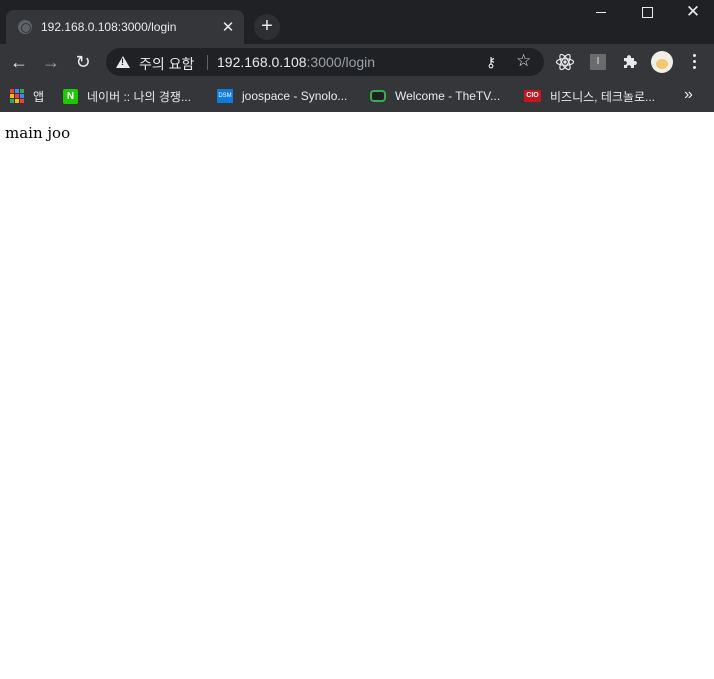 The height and width of the screenshot is (679, 714). I want to click on tv-icon, so click(378, 96).